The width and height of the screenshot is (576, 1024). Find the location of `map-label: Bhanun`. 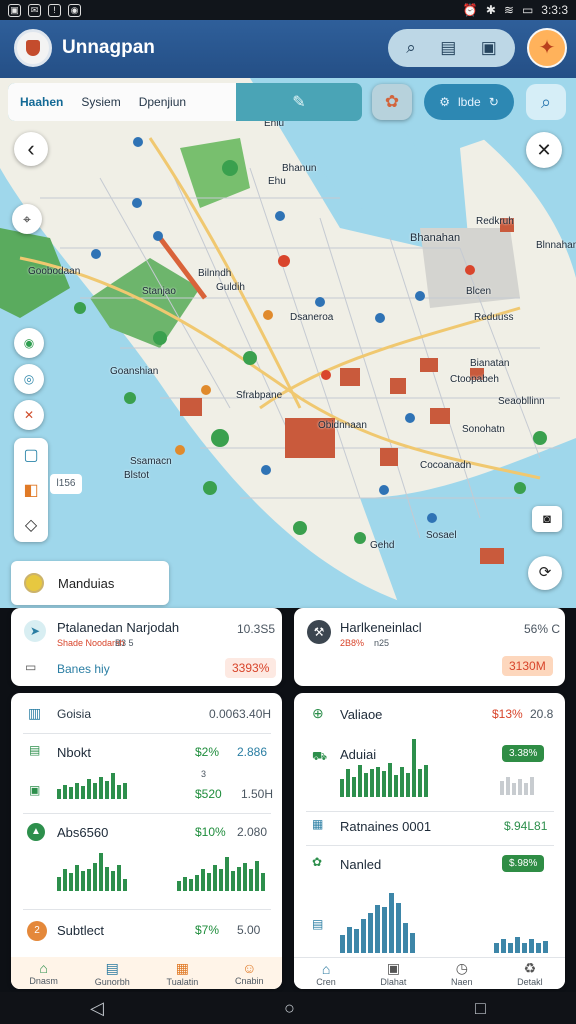

map-label: Bhanun is located at coordinates (299, 168).